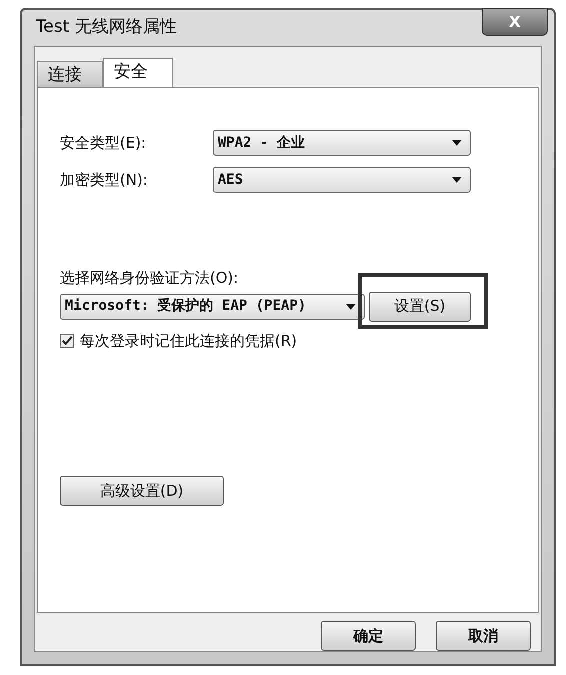 This screenshot has height=675, width=566. Describe the element at coordinates (106, 28) in the screenshot. I see `window-title: Test 无线网络属性` at that location.